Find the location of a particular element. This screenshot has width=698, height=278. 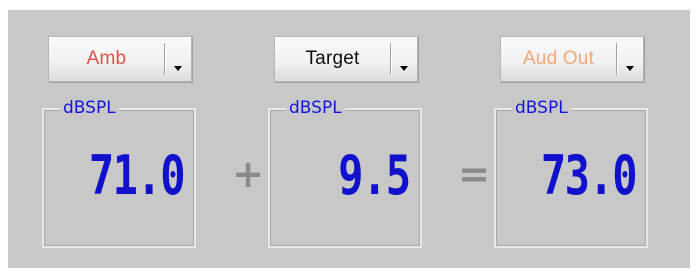

target-dropdown: Target is located at coordinates (346, 59).